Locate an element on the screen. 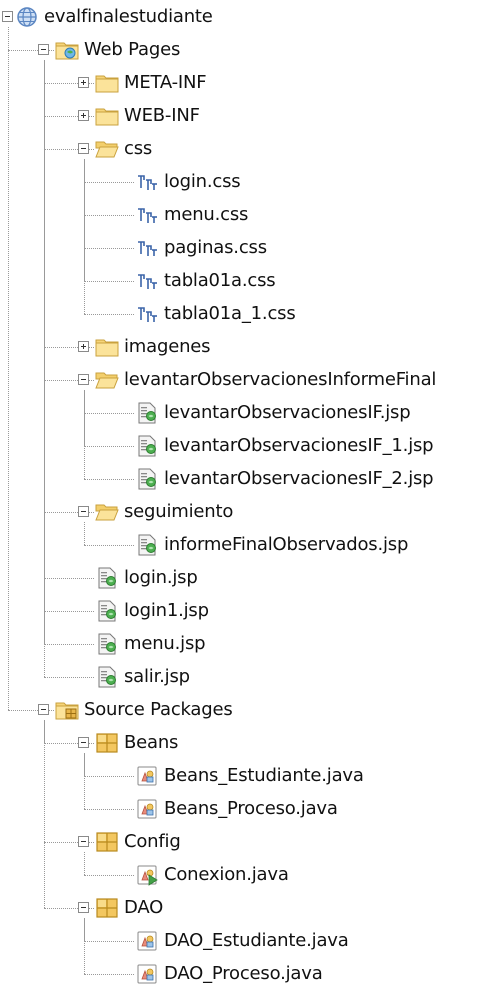  tree-node-label: levantarObservacionesIF_1.jsp is located at coordinates (299, 445).